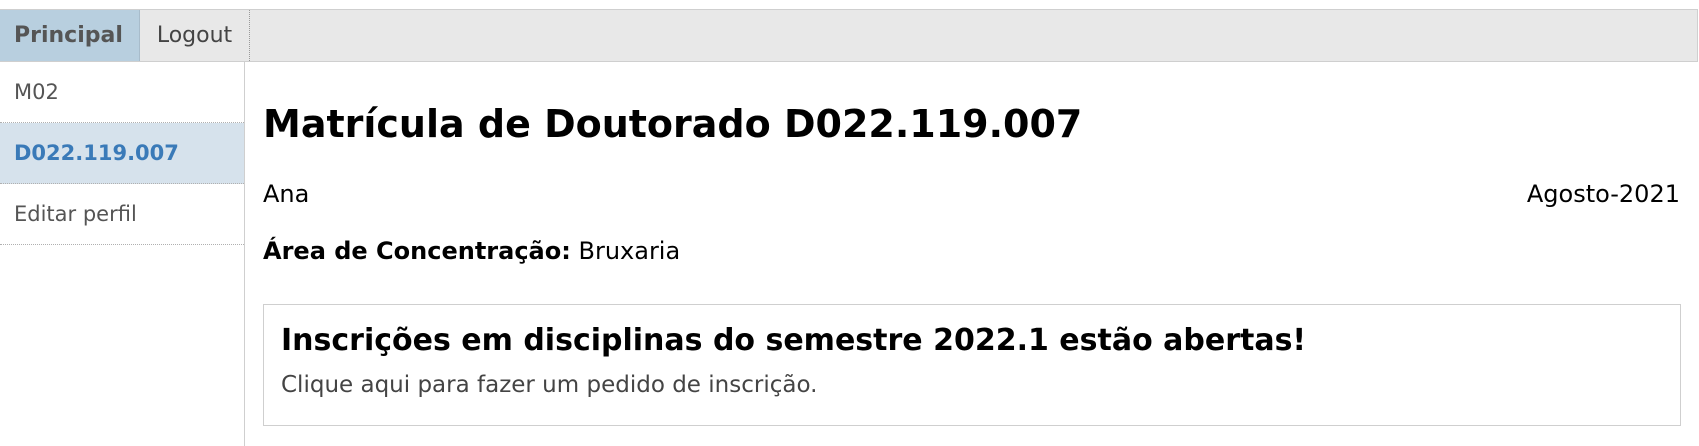 The height and width of the screenshot is (446, 1699). Describe the element at coordinates (1603, 194) in the screenshot. I see `enrollment-period: Agosto-2021` at that location.